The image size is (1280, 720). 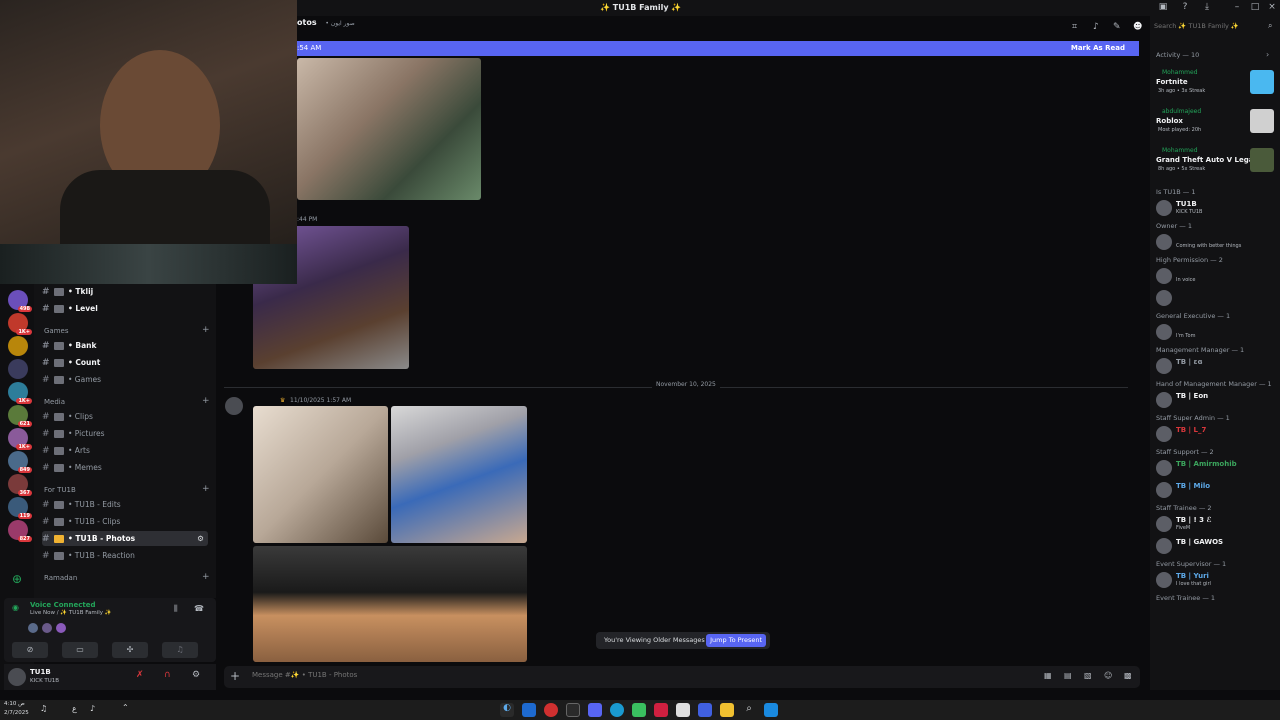 I want to click on channel-item: # • Memes, so click(x=125, y=467).